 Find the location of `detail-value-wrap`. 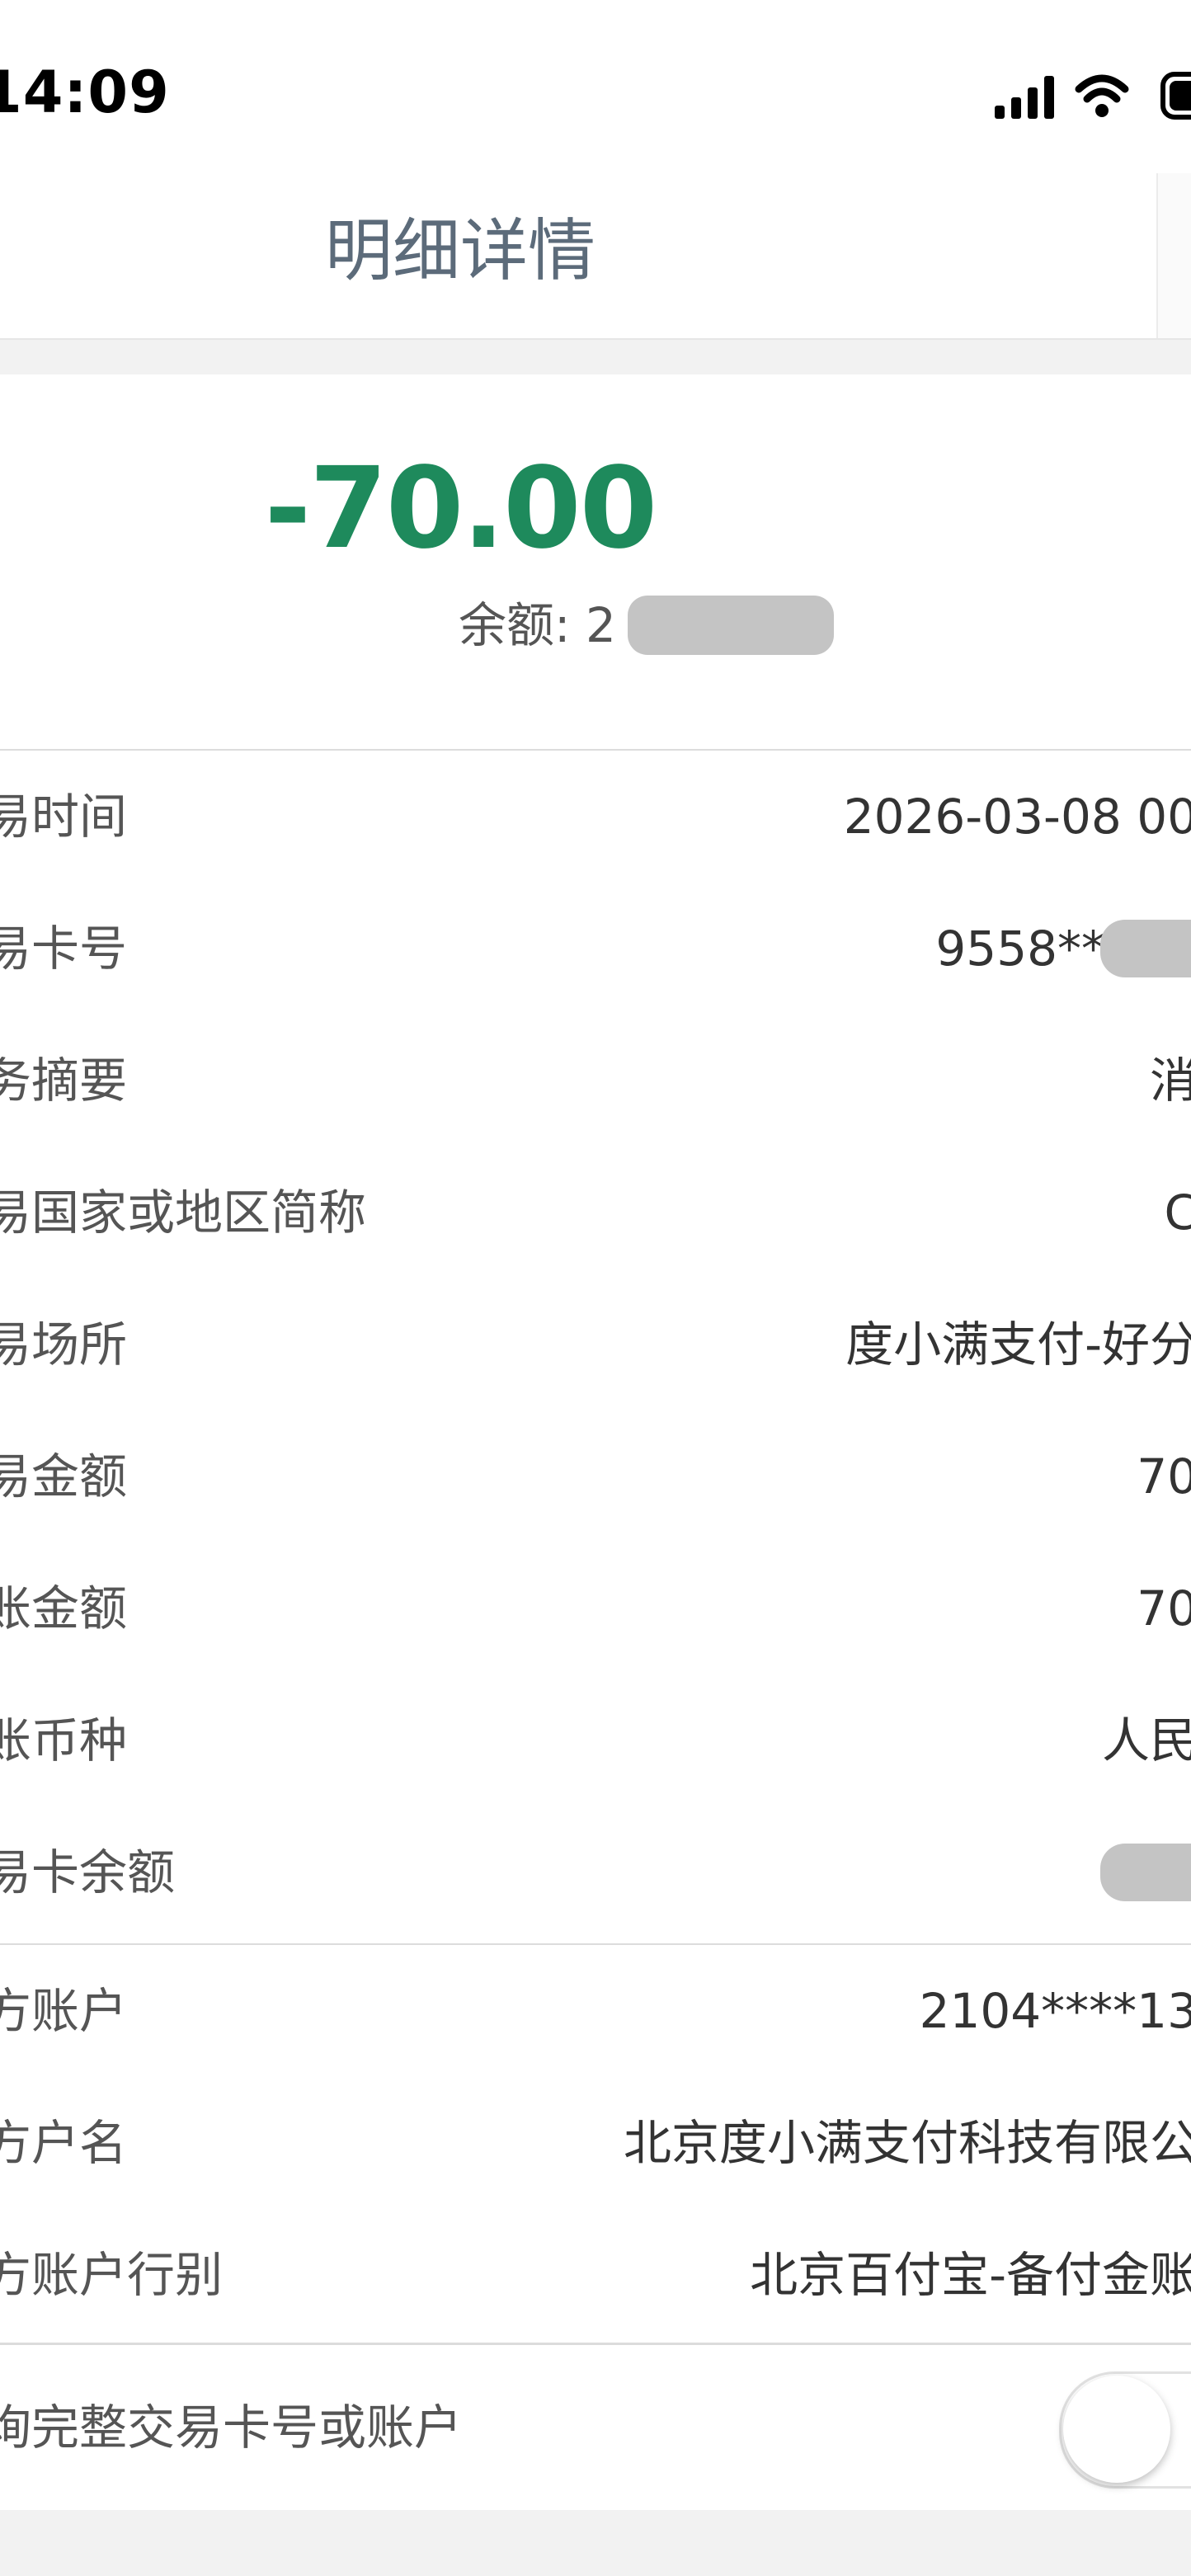

detail-value-wrap is located at coordinates (1145, 1872).